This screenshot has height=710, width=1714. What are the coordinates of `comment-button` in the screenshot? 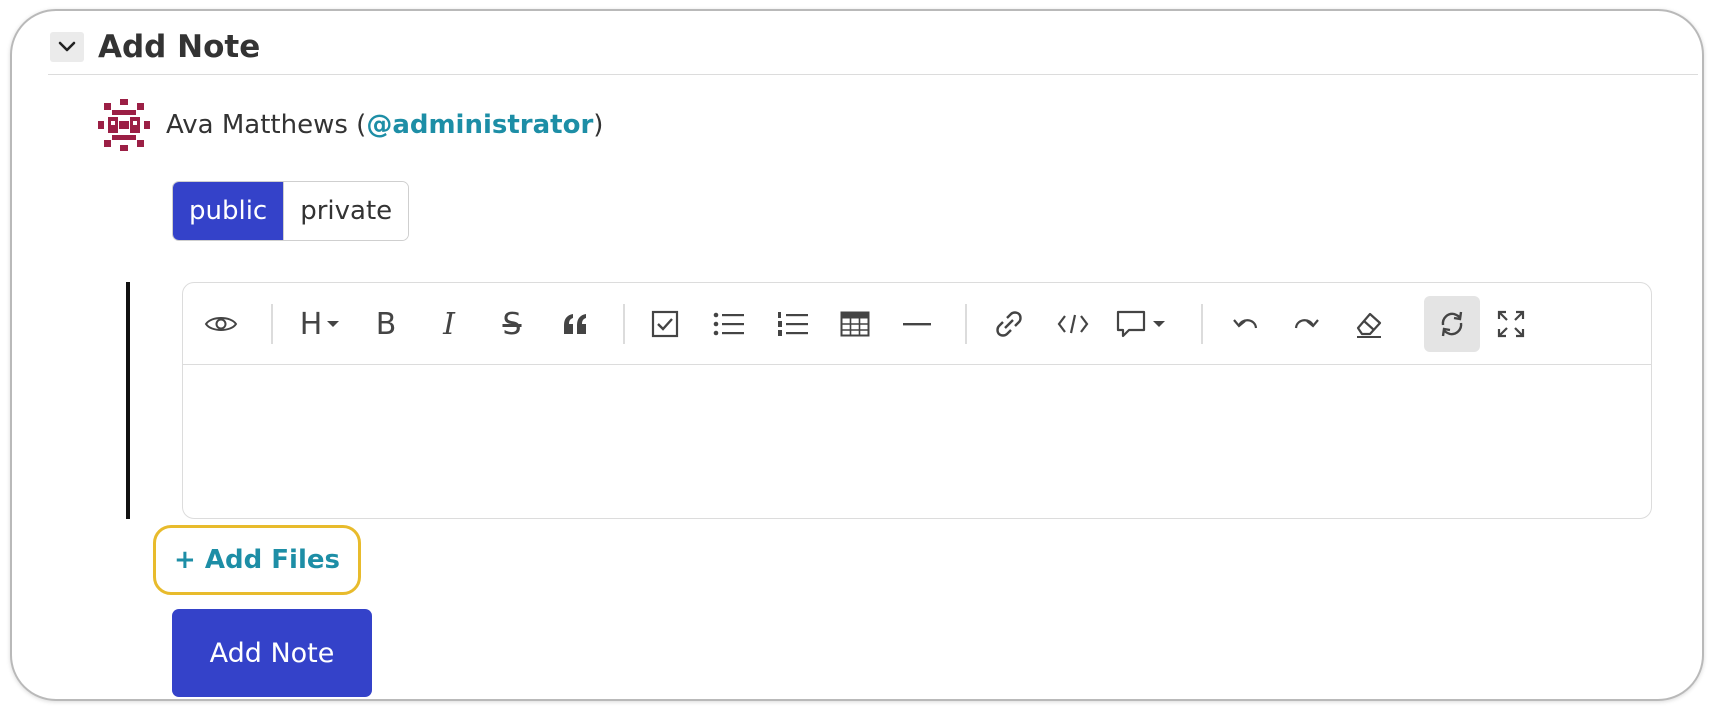 It's located at (1141, 324).